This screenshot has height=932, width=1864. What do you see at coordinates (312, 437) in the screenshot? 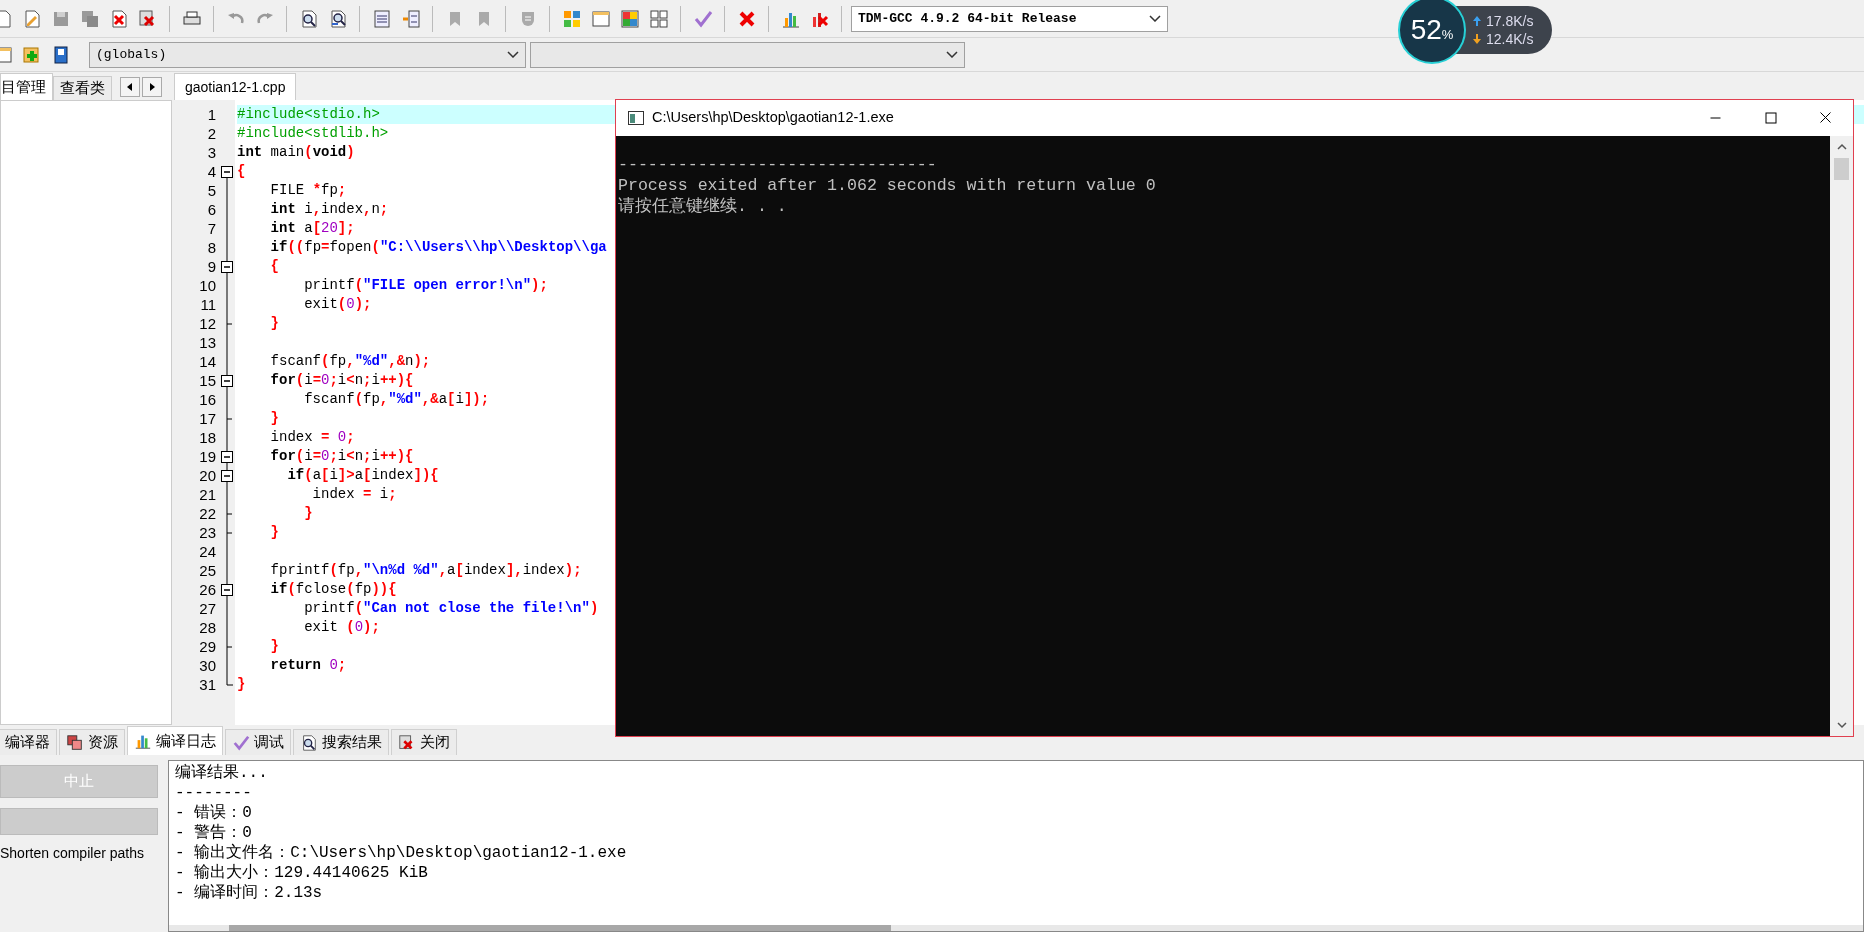
I see `code-line: index = 0;` at bounding box center [312, 437].